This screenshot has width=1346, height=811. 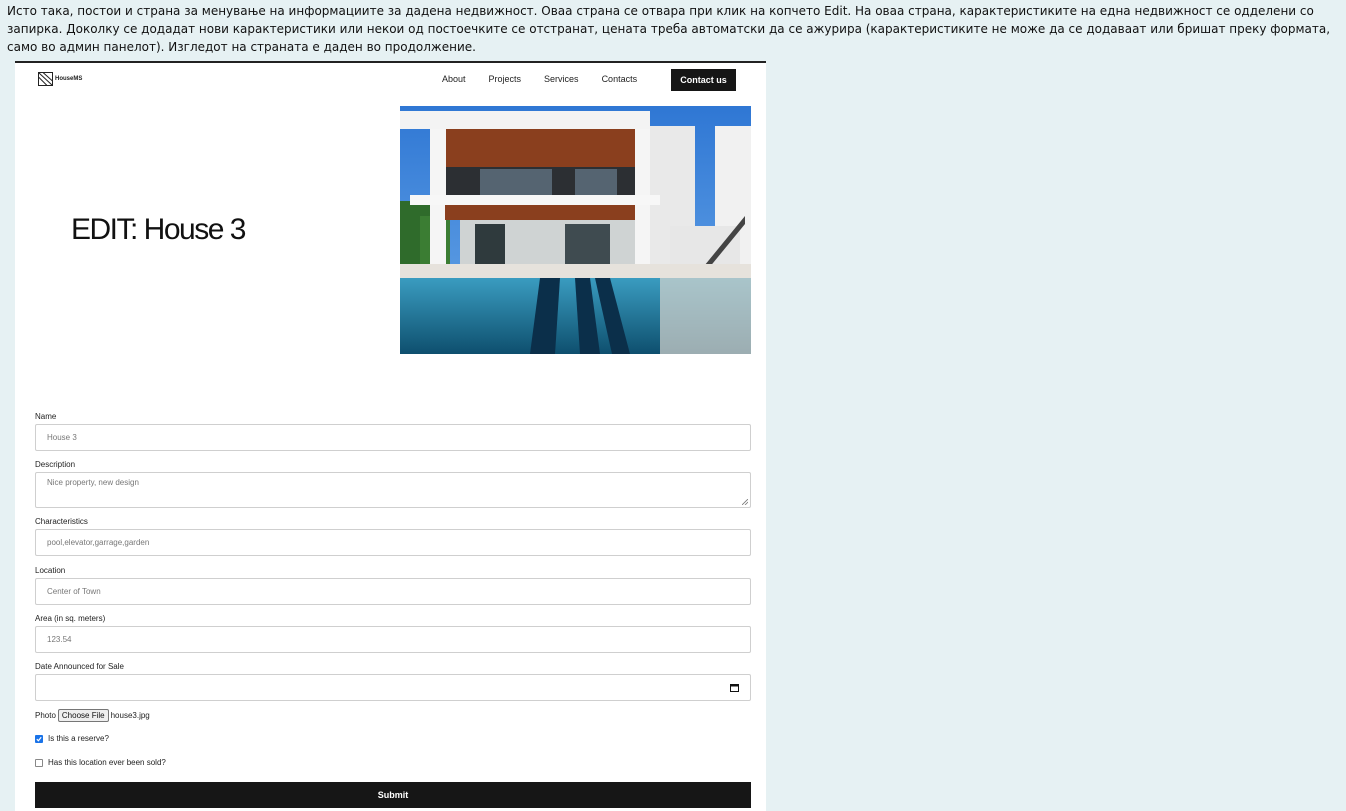 I want to click on reserve-checkbox, so click(x=39, y=738).